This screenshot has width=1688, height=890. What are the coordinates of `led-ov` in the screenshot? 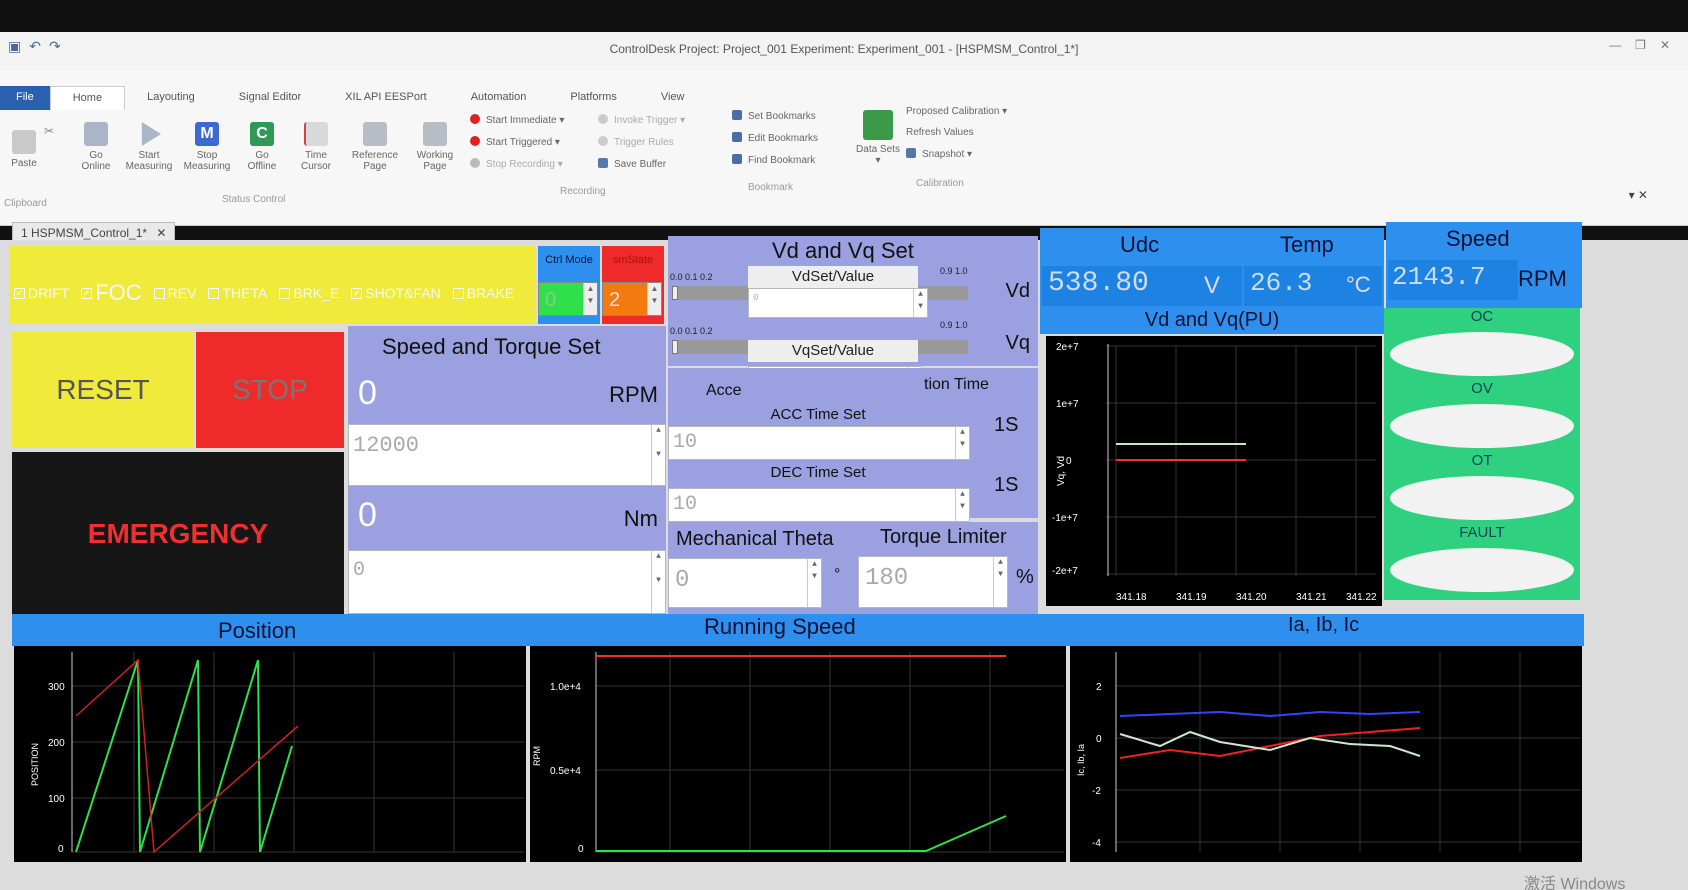 It's located at (1482, 426).